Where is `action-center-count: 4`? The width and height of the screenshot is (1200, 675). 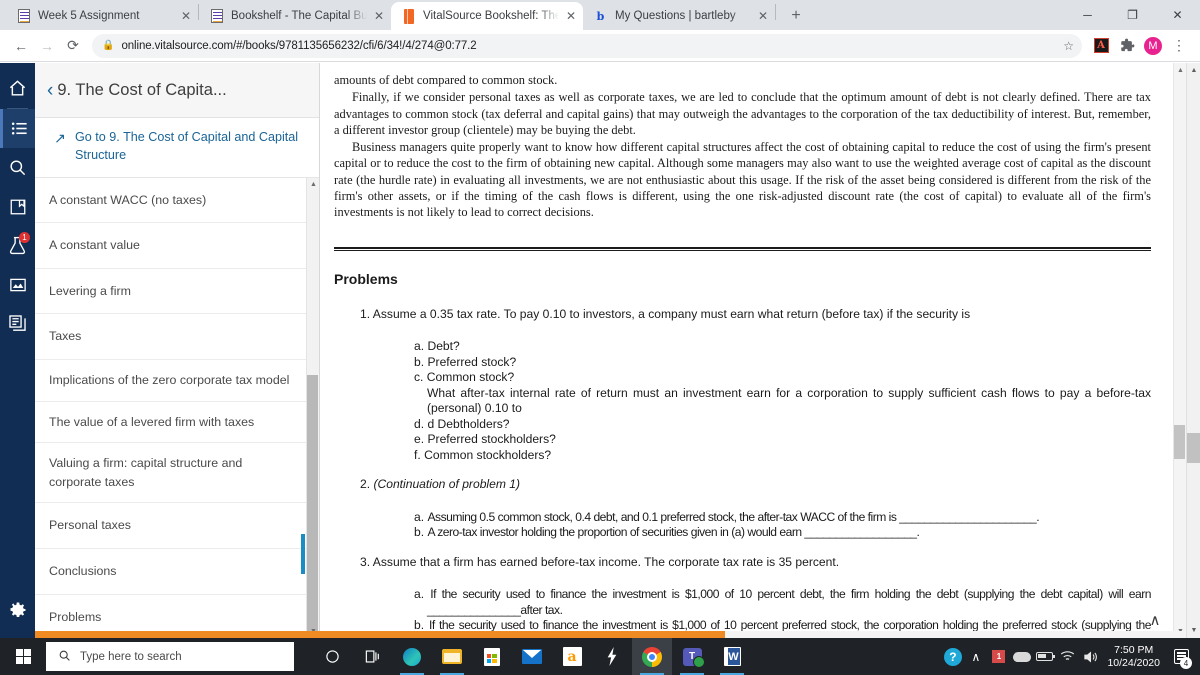
action-center-count: 4 is located at coordinates (1186, 663).